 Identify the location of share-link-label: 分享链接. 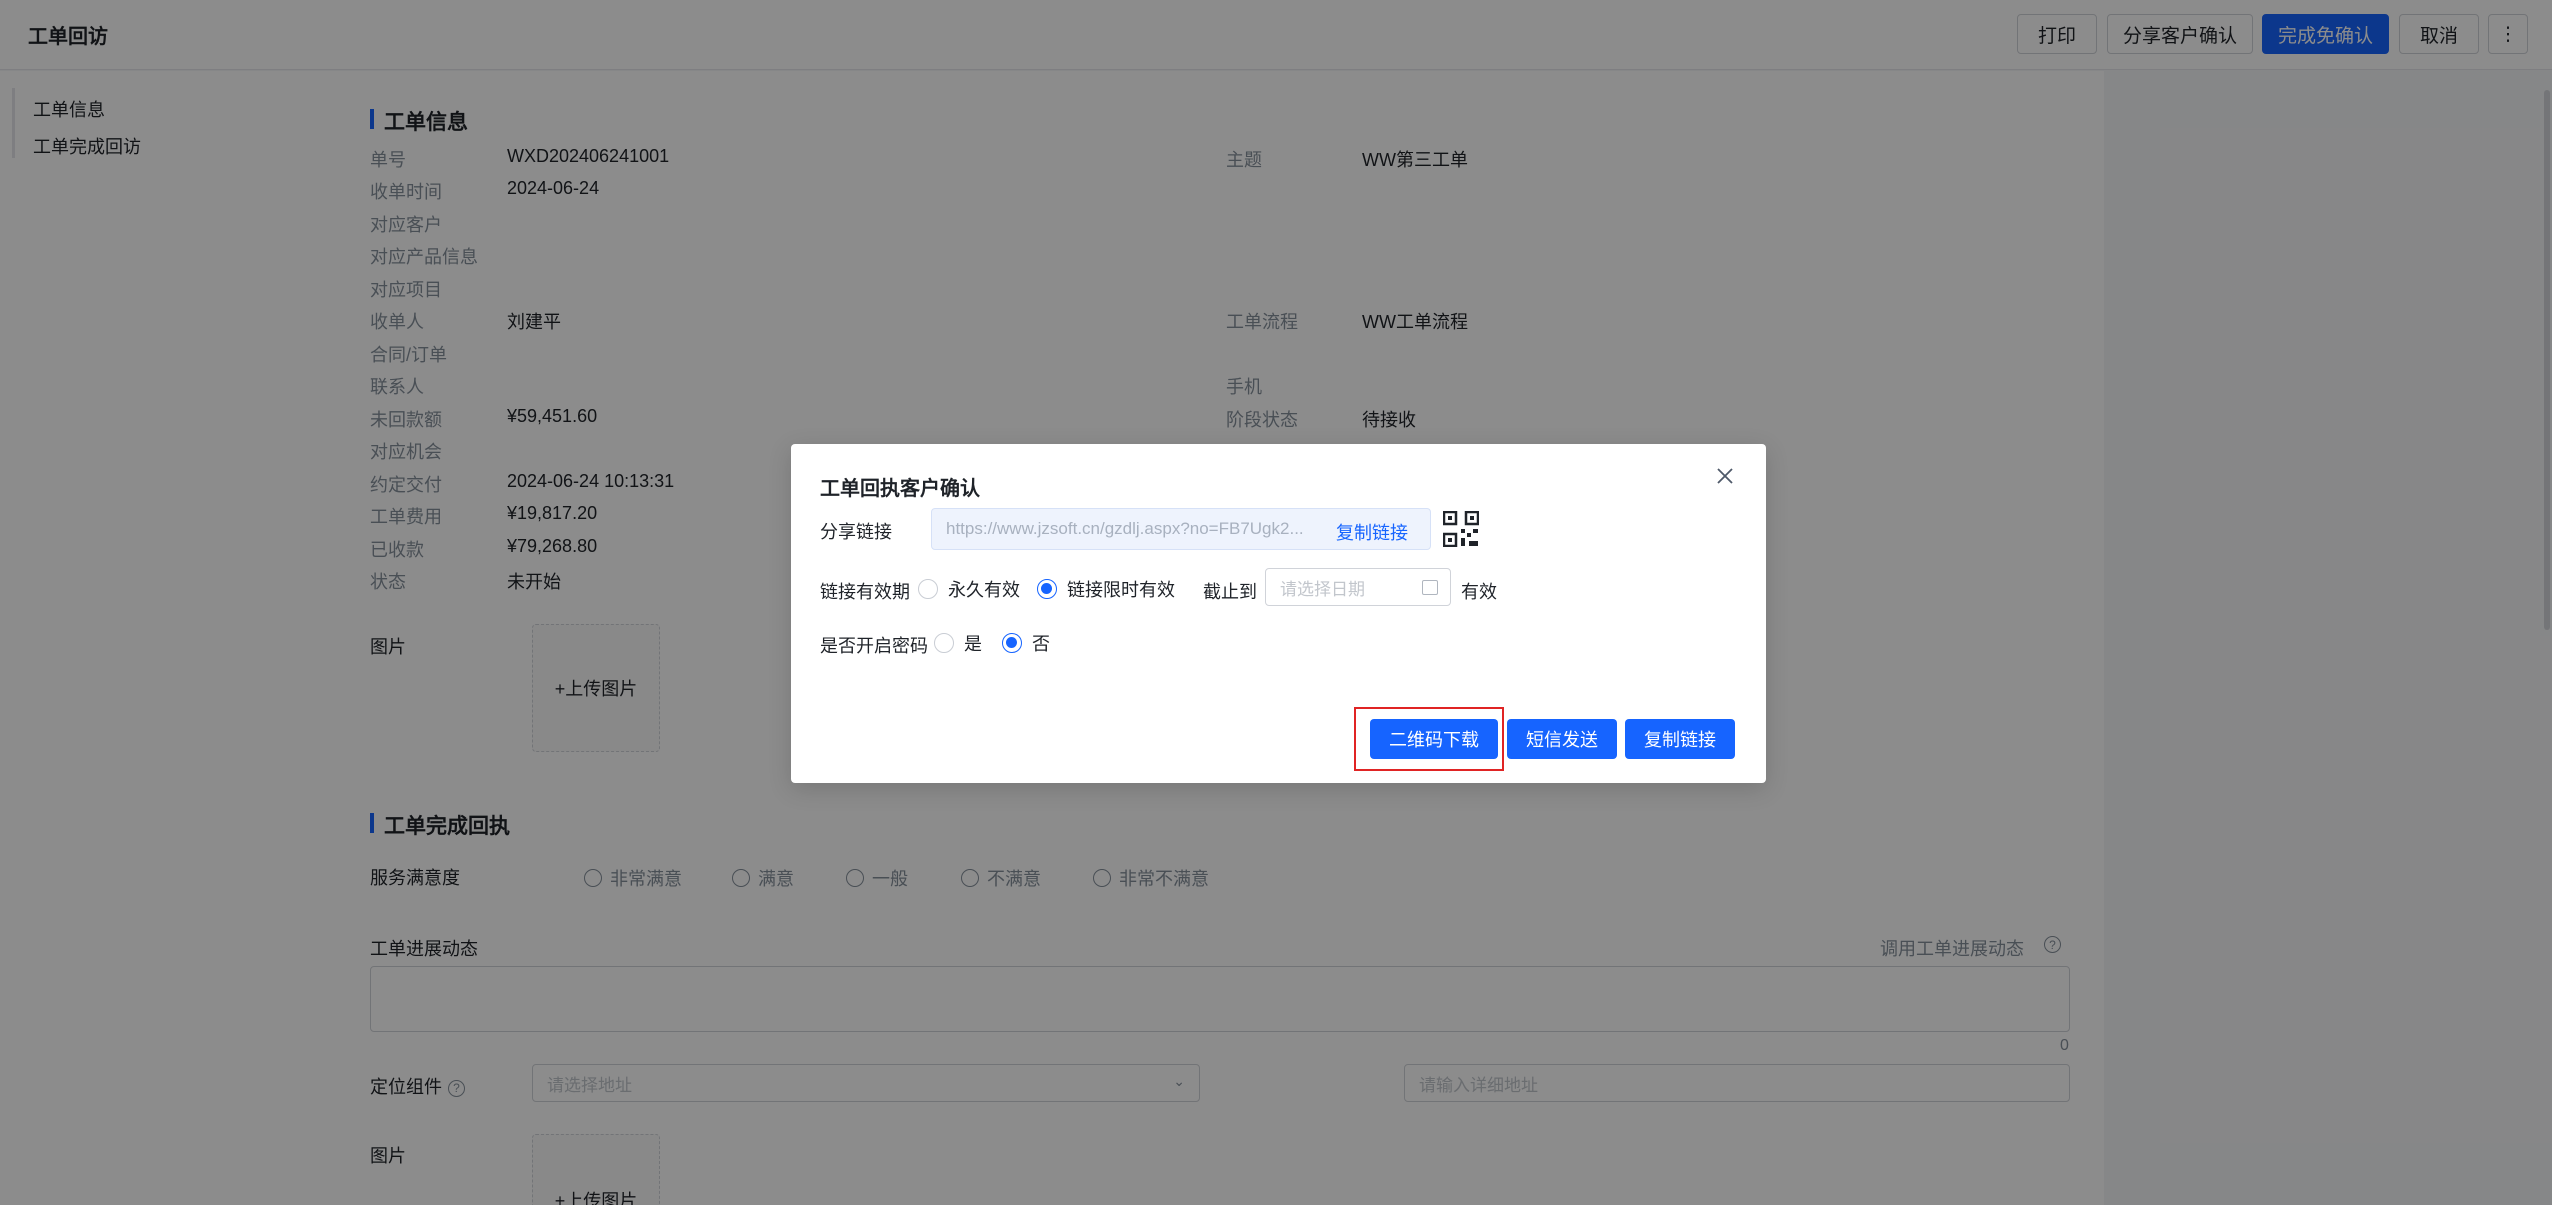
(856, 532).